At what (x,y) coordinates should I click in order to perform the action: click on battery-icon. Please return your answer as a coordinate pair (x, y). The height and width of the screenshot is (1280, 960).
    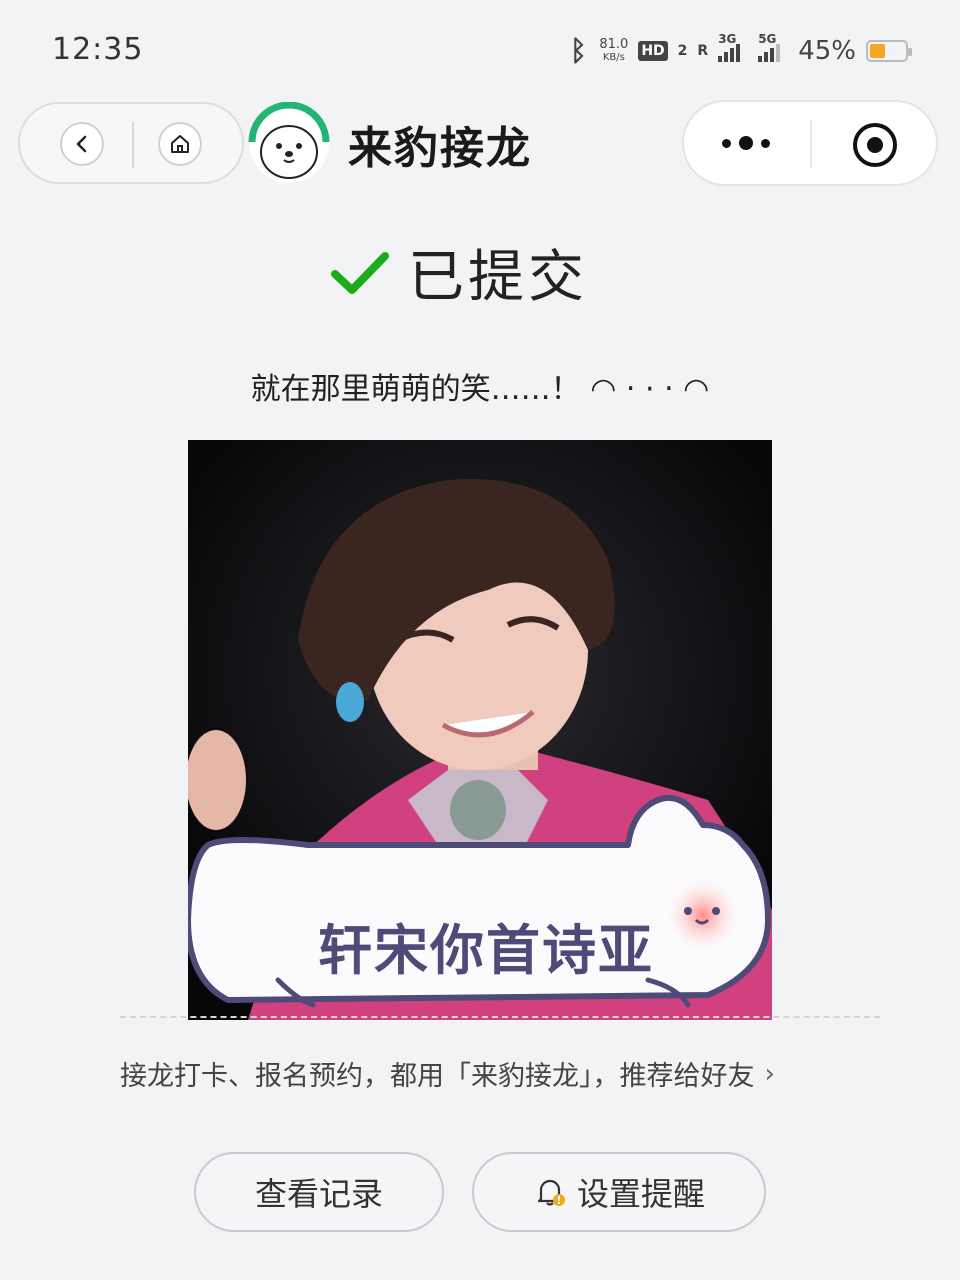
    Looking at the image, I should click on (889, 50).